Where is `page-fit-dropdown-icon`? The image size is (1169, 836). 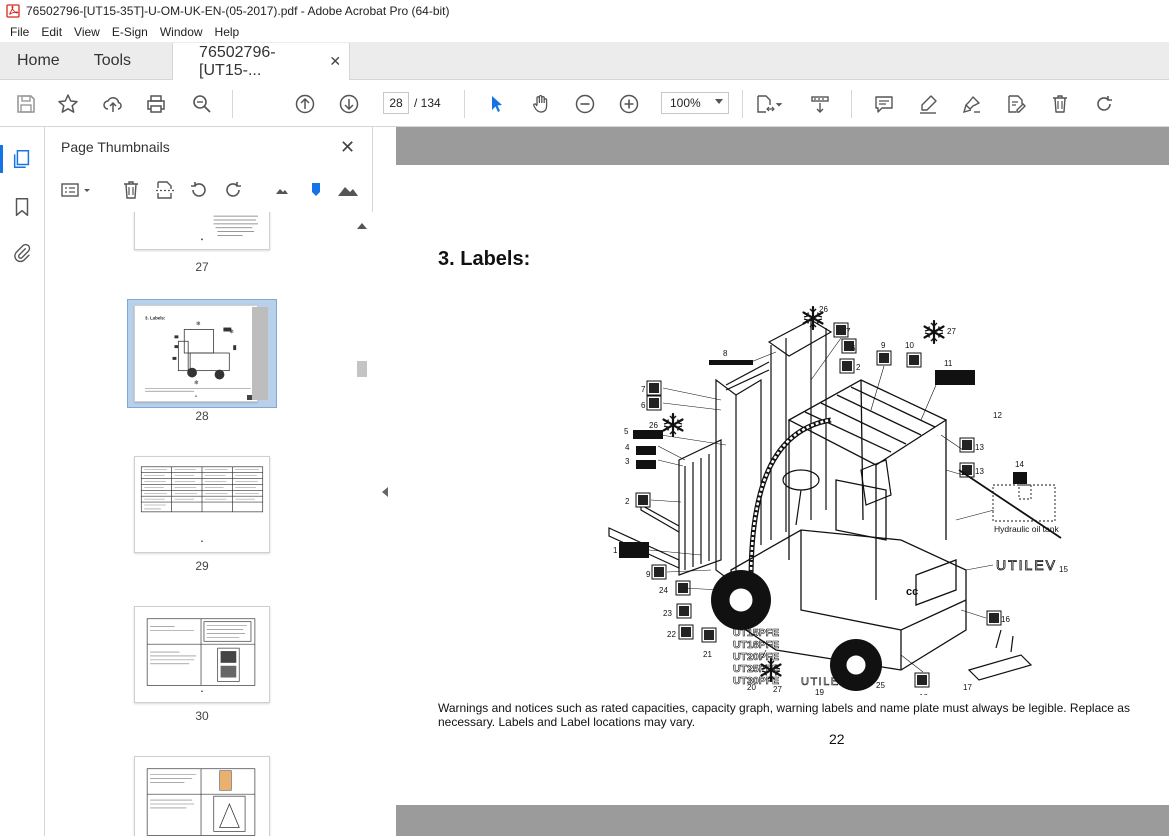
page-fit-dropdown-icon is located at coordinates (779, 104).